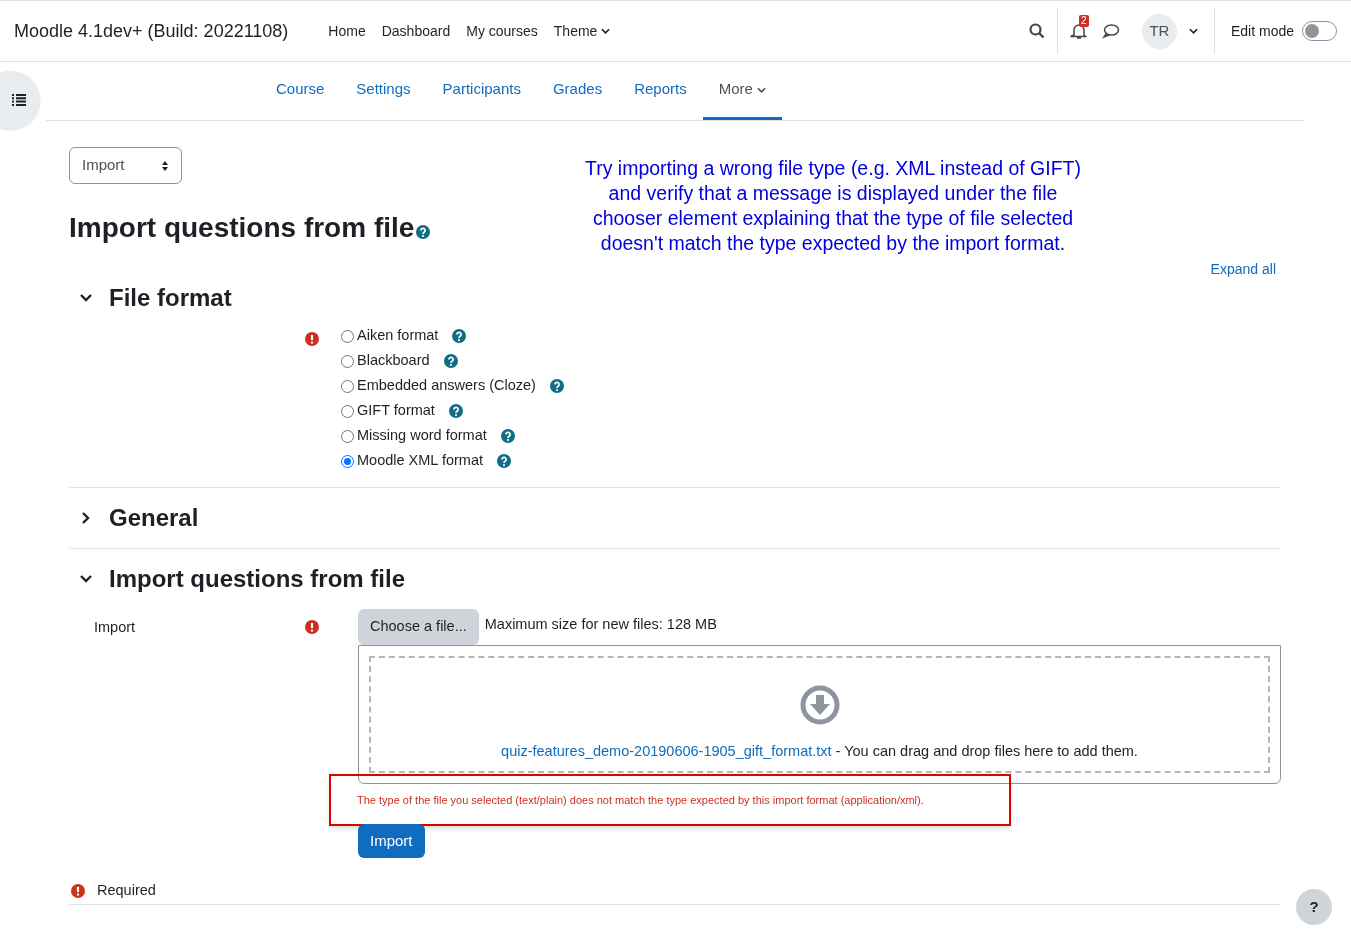 Image resolution: width=1351 pixels, height=932 pixels. What do you see at coordinates (1110, 31) in the screenshot?
I see `chat-bubble-icon` at bounding box center [1110, 31].